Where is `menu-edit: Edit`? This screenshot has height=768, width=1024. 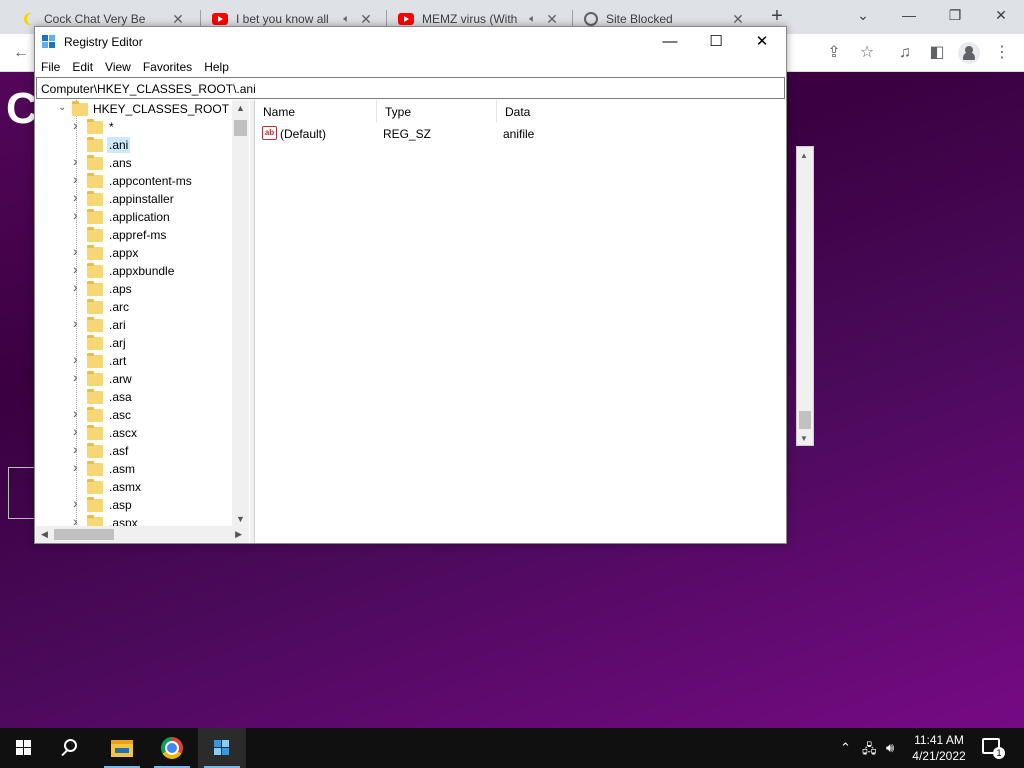 menu-edit: Edit is located at coordinates (82, 67).